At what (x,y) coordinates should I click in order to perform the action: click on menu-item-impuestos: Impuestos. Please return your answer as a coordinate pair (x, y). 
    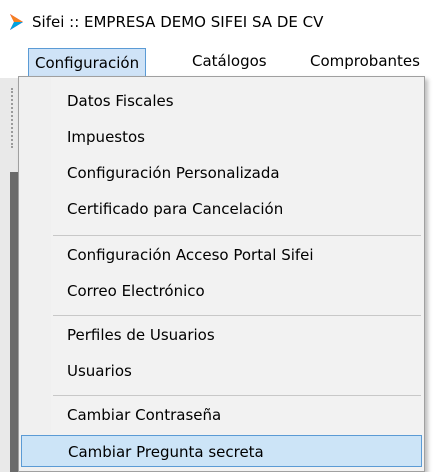
    Looking at the image, I should click on (221, 137).